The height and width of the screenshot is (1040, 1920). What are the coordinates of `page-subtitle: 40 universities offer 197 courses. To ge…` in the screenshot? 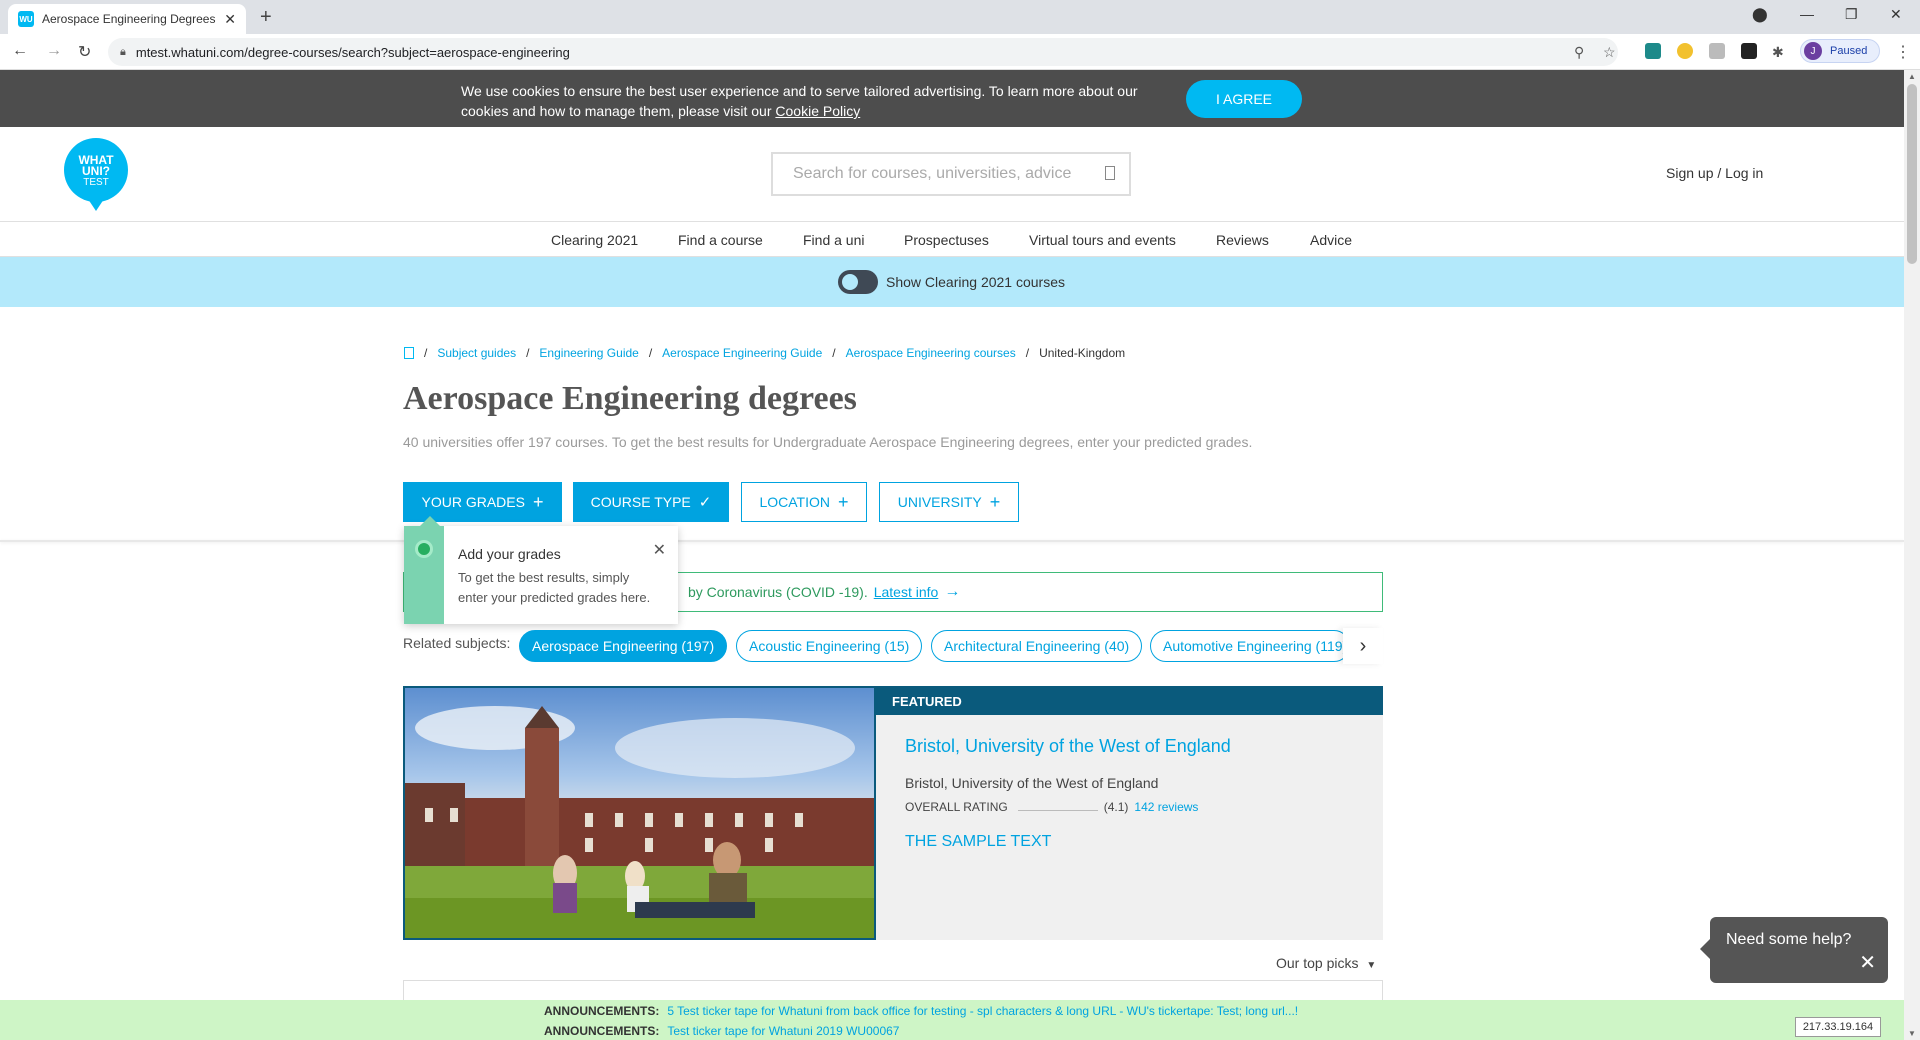 It's located at (828, 442).